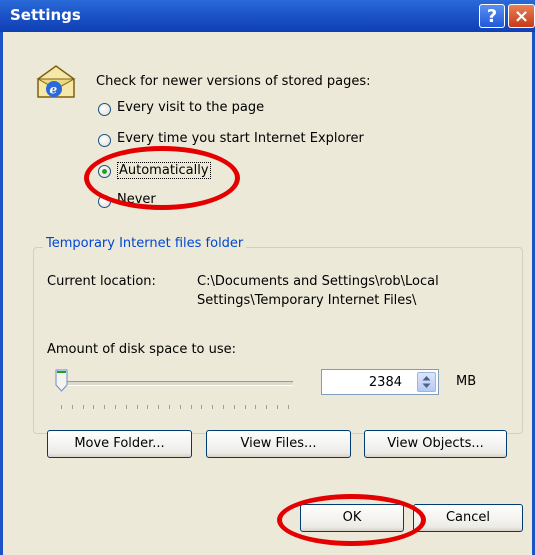 Image resolution: width=535 pixels, height=555 pixels. Describe the element at coordinates (101, 281) in the screenshot. I see `current-location-label: Current location:` at that location.